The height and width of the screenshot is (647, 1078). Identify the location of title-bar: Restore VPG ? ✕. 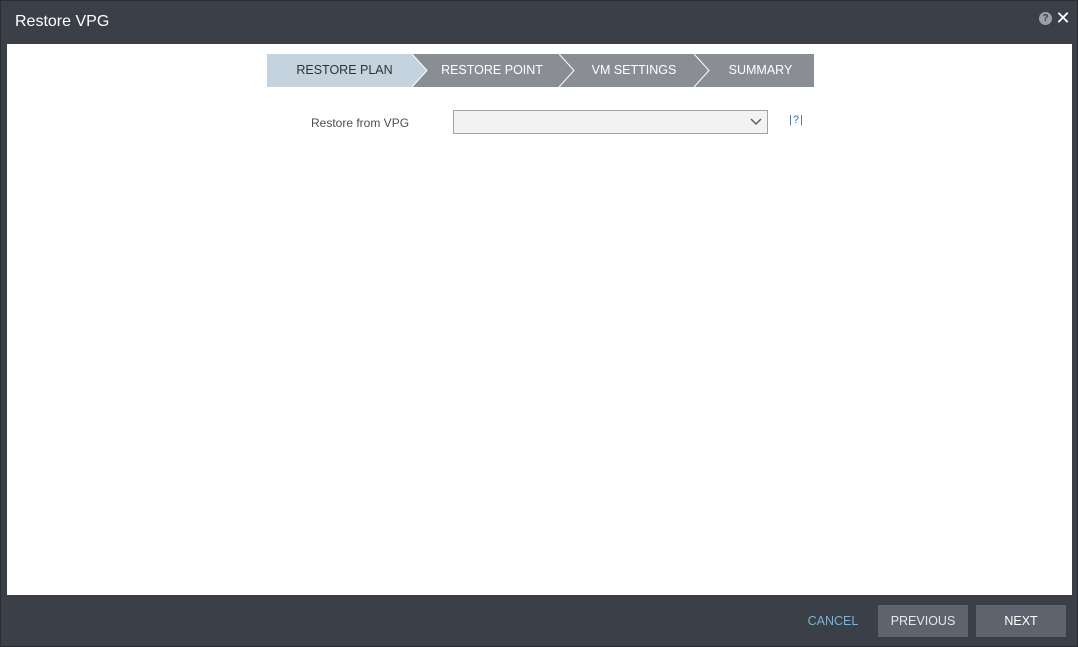
(539, 22).